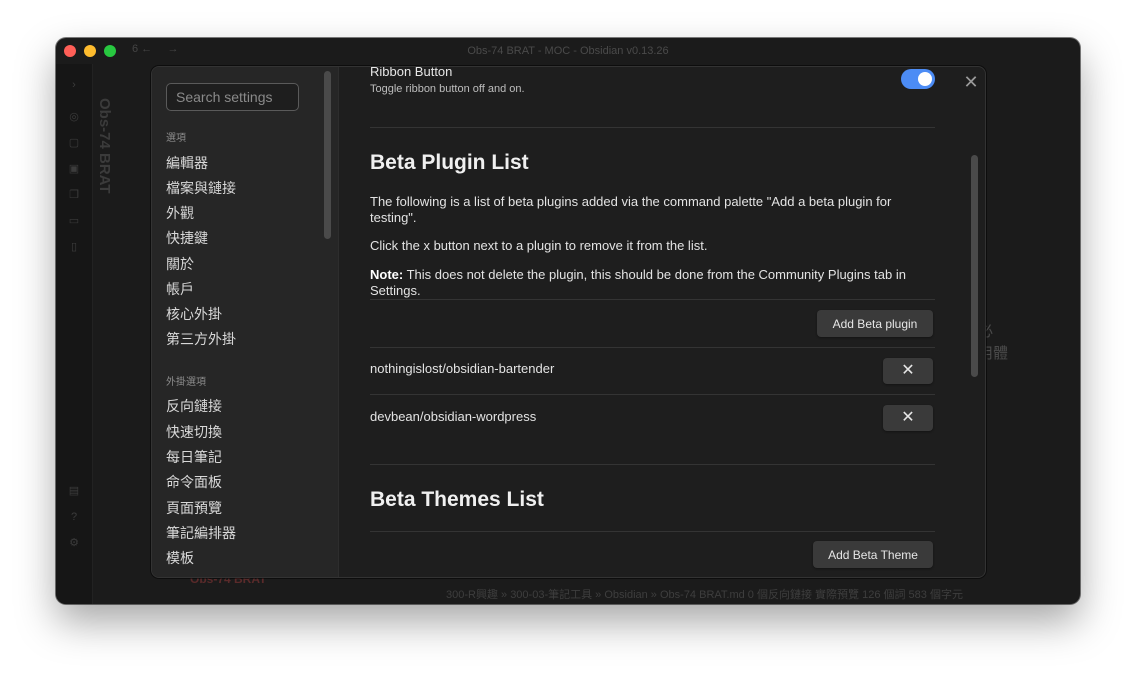 The width and height of the screenshot is (1136, 679). What do you see at coordinates (873, 554) in the screenshot?
I see `add-beta-theme-button: Add Beta Theme` at bounding box center [873, 554].